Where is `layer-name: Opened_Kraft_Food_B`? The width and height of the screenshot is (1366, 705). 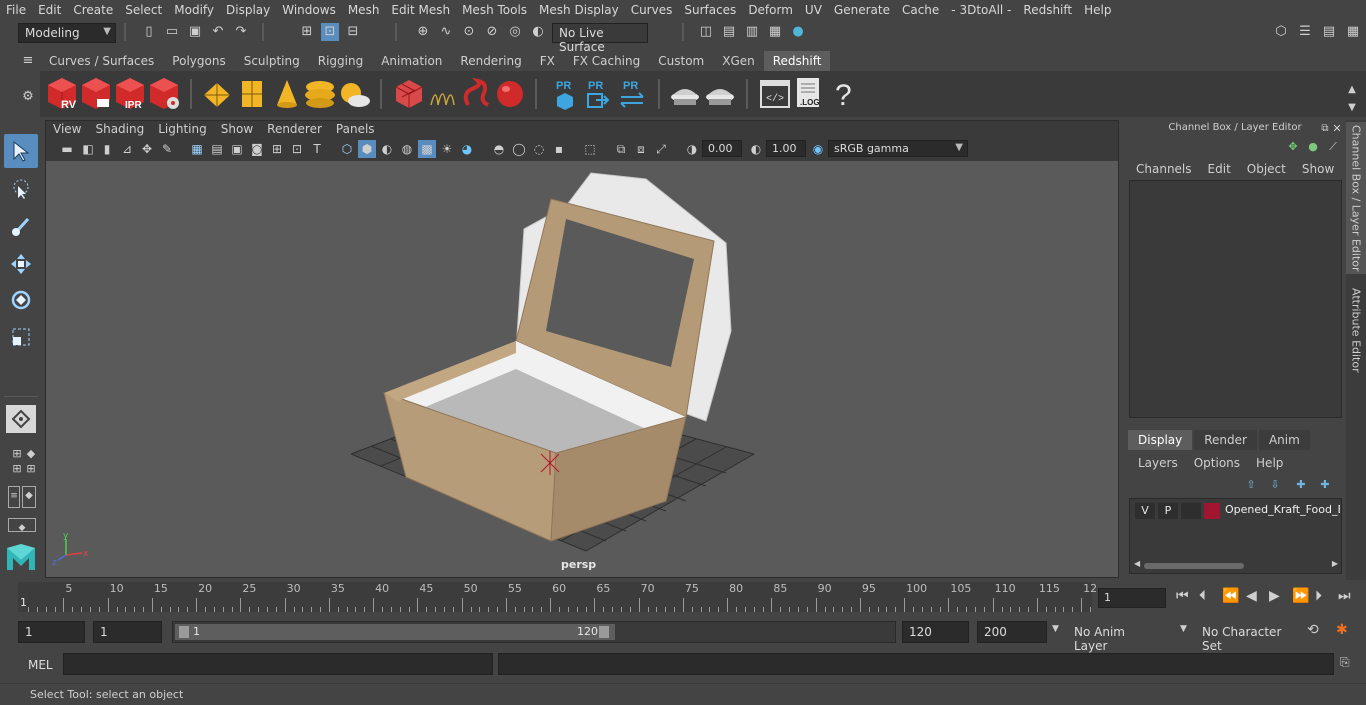 layer-name: Opened_Kraft_Food_B is located at coordinates (1282, 509).